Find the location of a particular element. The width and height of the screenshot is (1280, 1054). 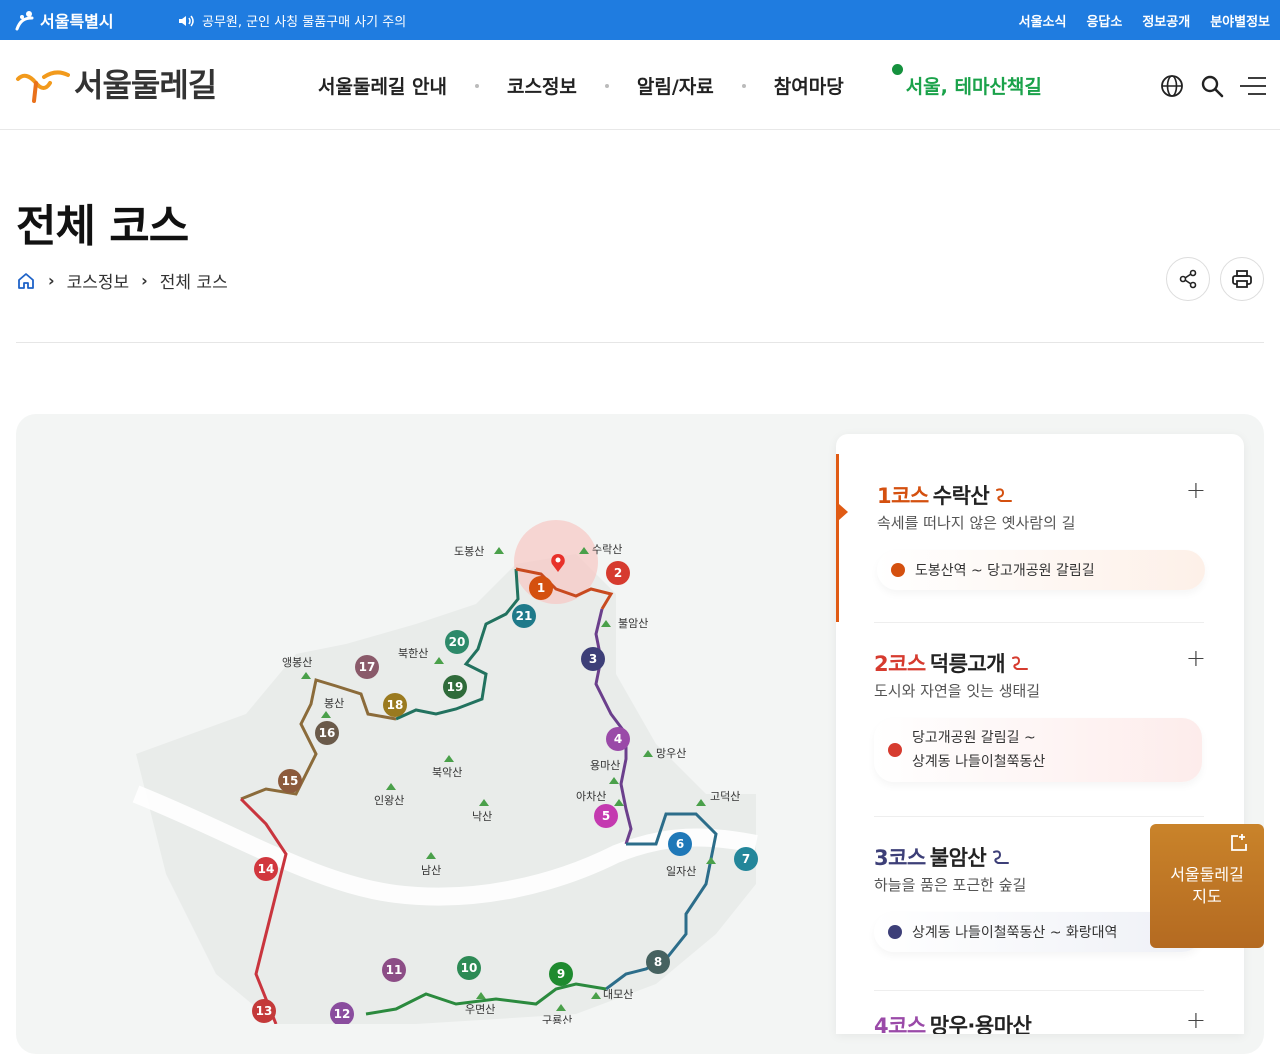

svg-text: 4 is located at coordinates (618, 739).